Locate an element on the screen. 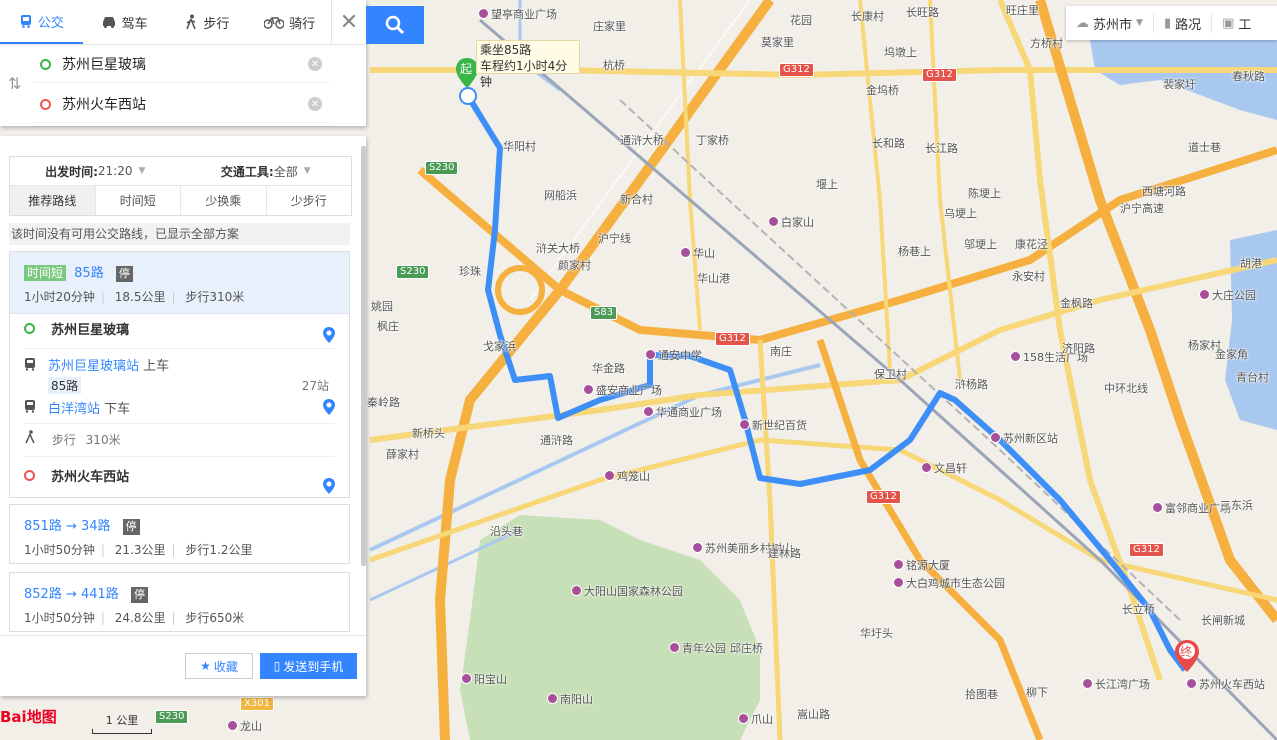 This screenshot has height=740, width=1277. map-label: 永安村 is located at coordinates (1028, 276).